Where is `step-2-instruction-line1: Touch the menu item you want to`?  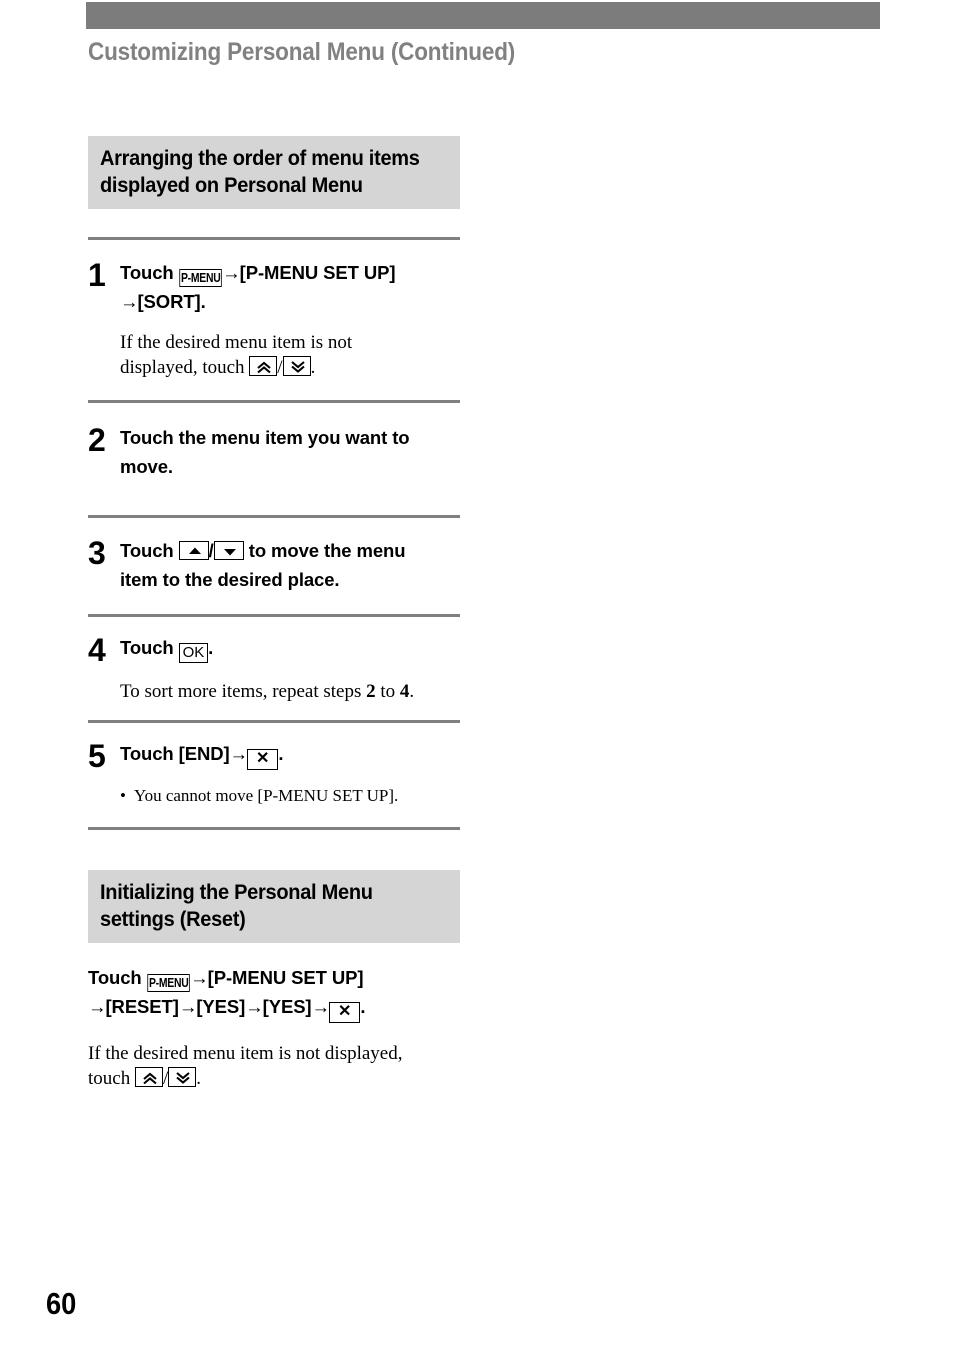
step-2-instruction-line1: Touch the menu item you want to is located at coordinates (265, 437).